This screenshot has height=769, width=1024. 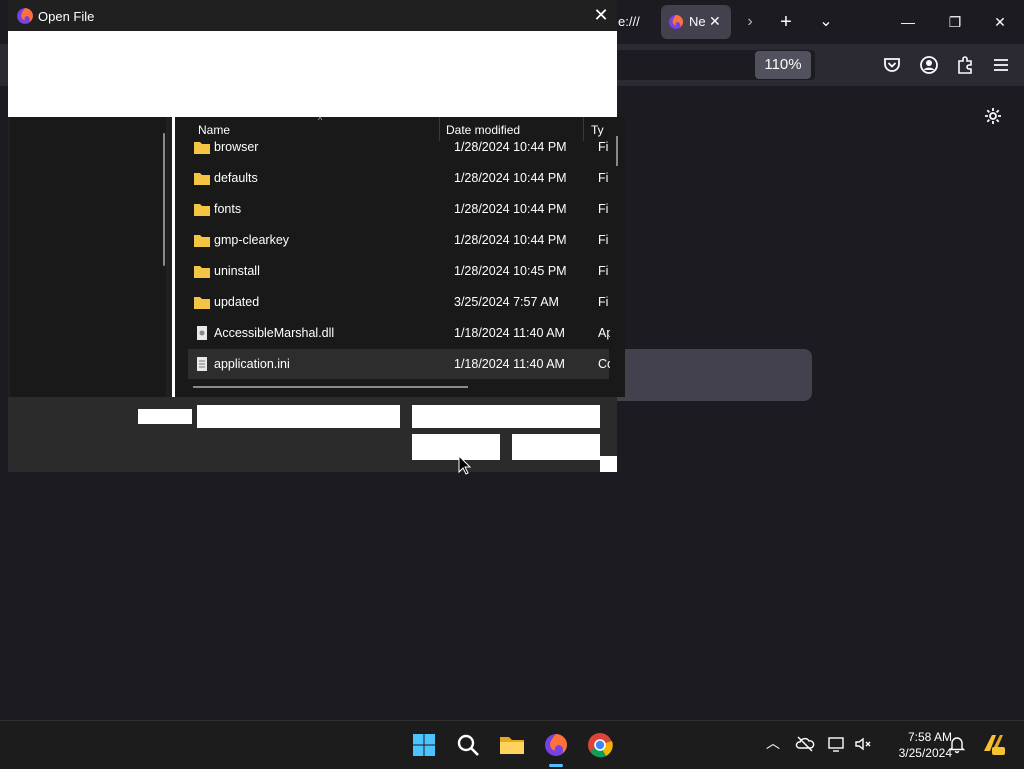 I want to click on open-button, so click(x=456, y=447).